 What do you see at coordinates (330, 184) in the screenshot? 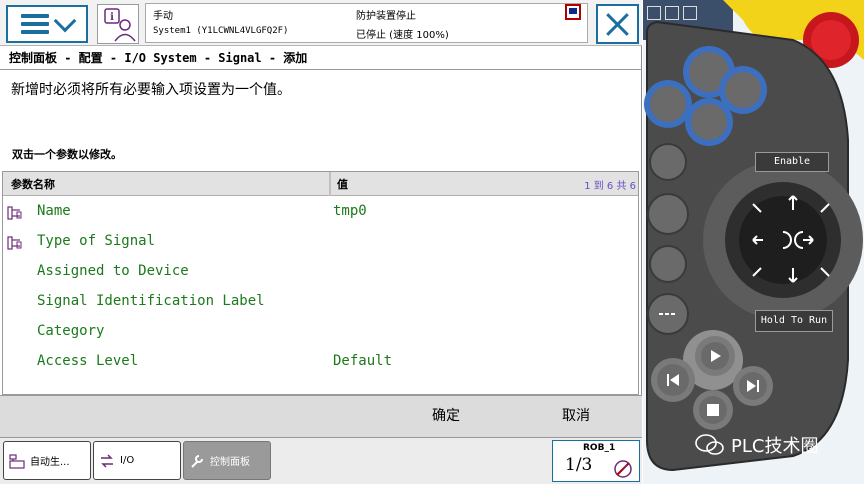
I see `column-divider` at bounding box center [330, 184].